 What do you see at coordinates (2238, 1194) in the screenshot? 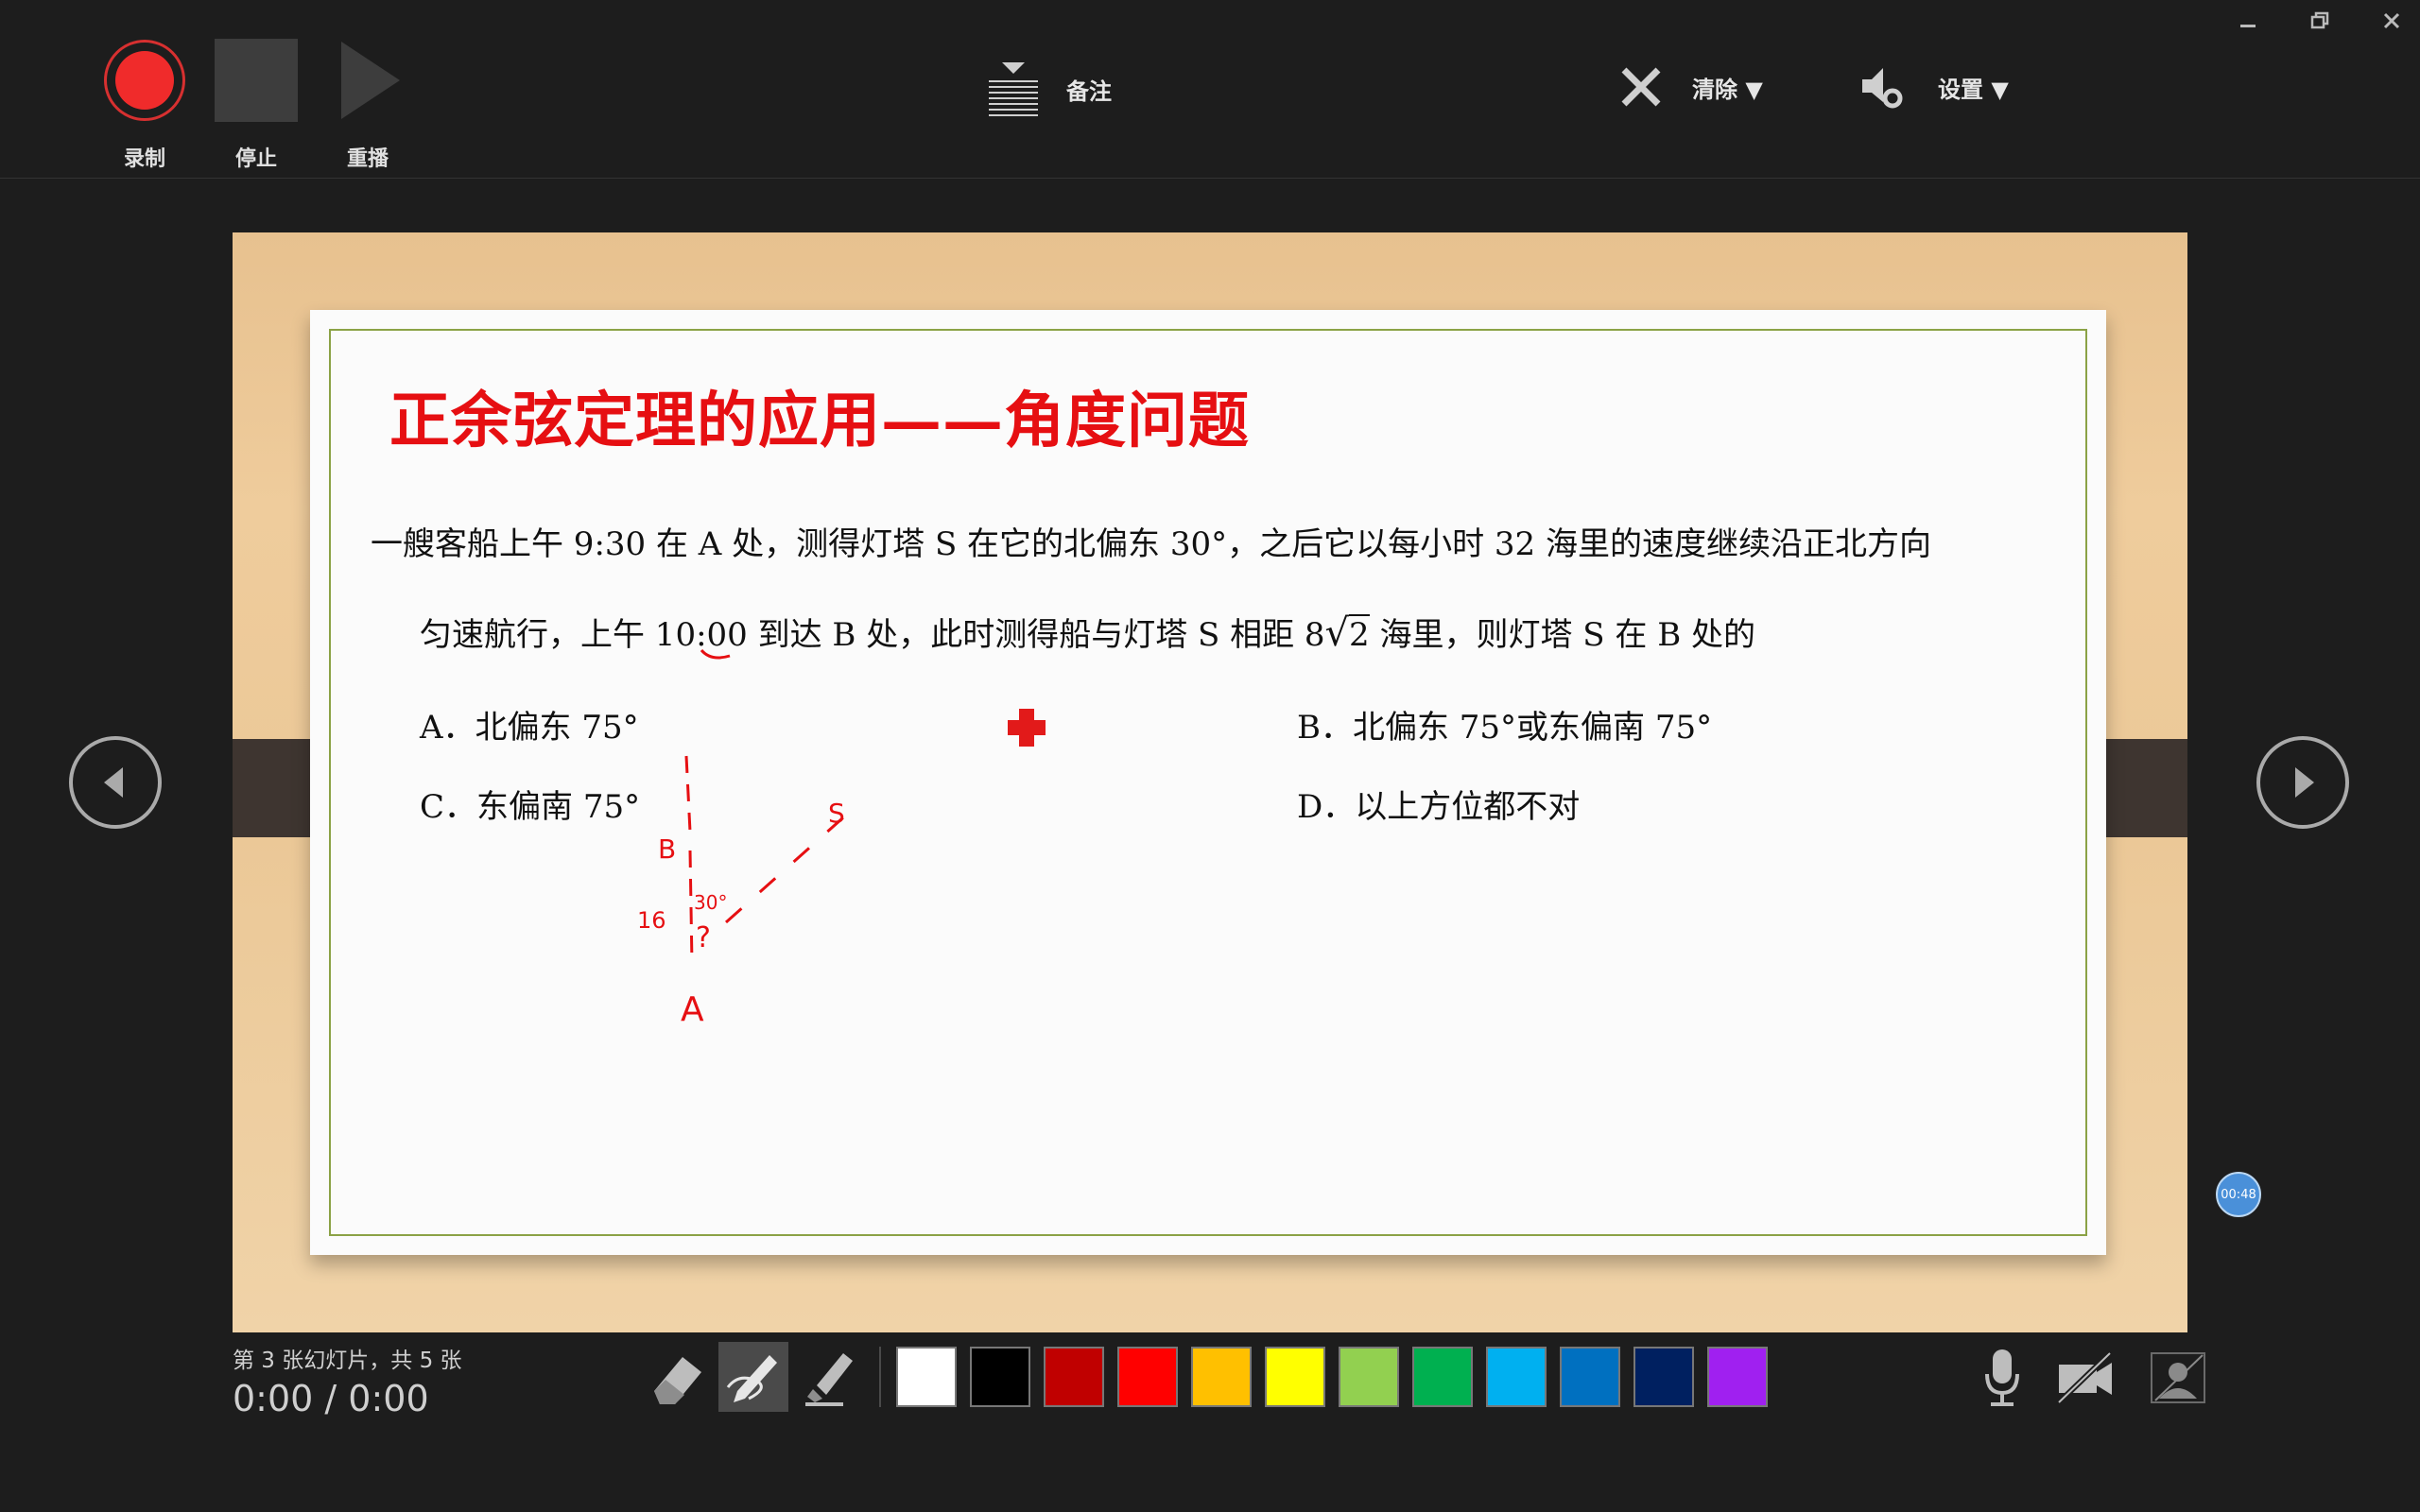
I see `timer-badge: 00:48` at bounding box center [2238, 1194].